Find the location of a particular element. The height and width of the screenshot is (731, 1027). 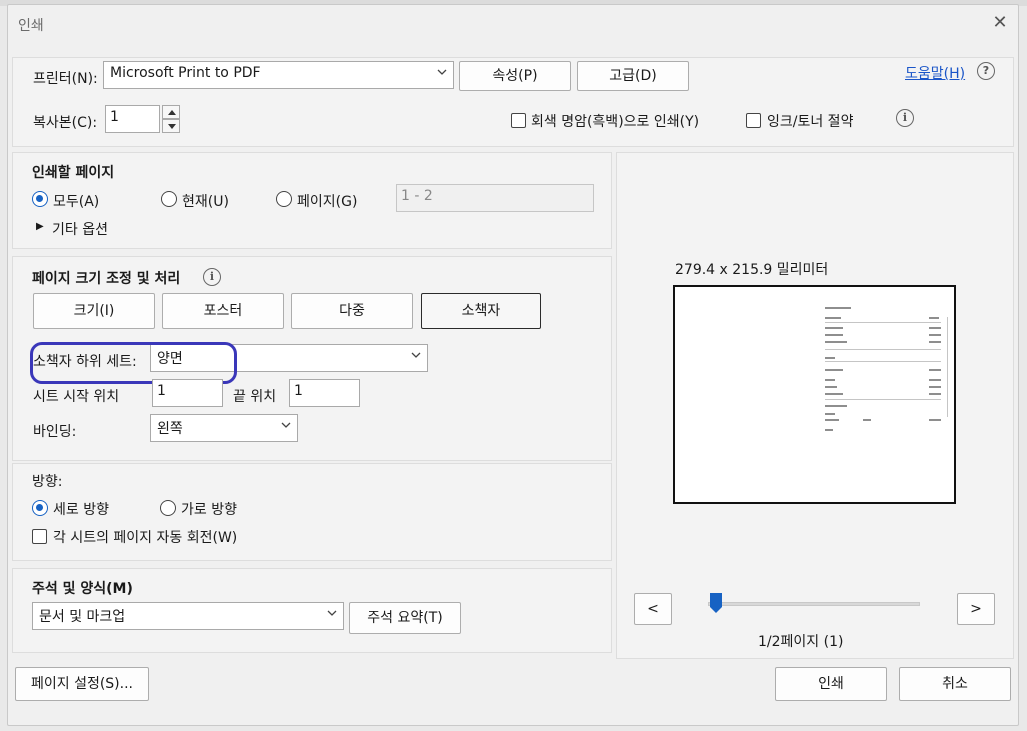

slider-thumb is located at coordinates (716, 603).